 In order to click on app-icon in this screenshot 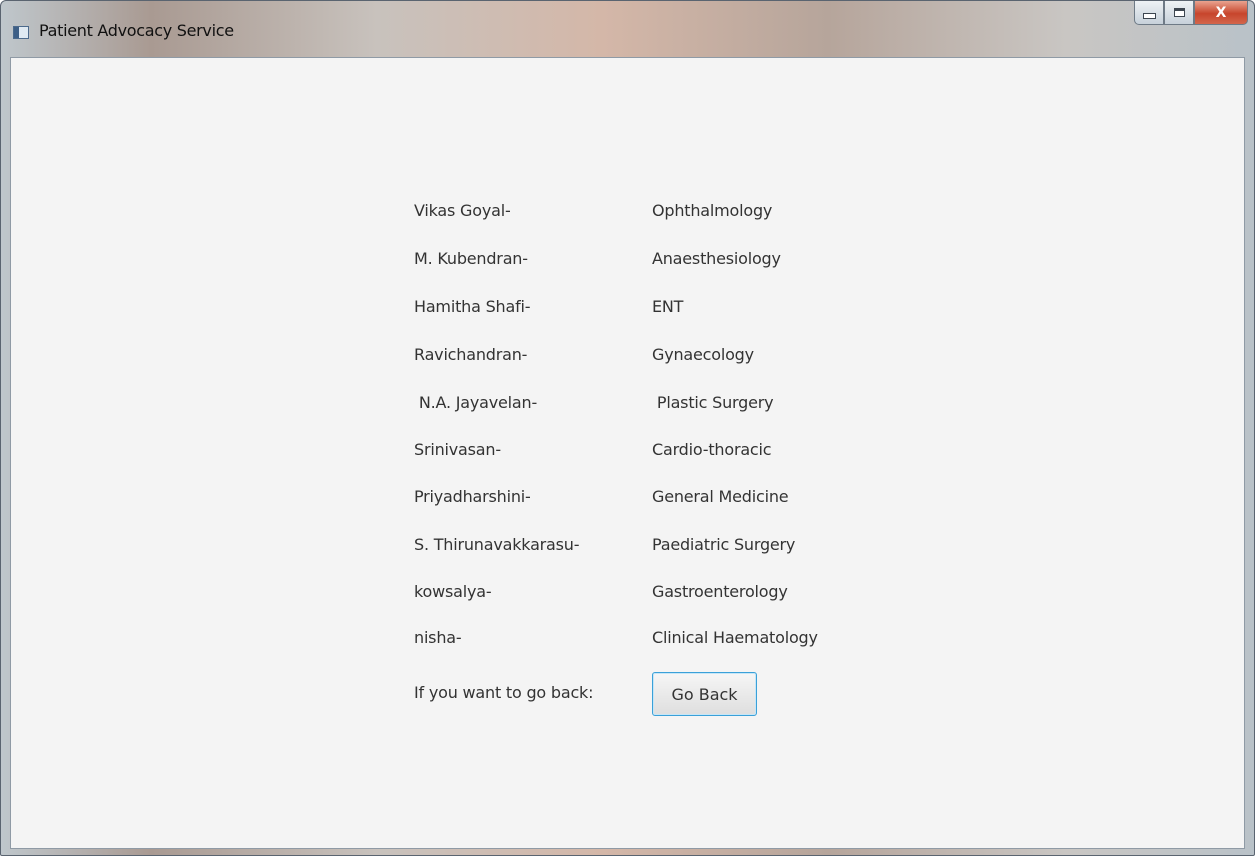, I will do `click(21, 32)`.